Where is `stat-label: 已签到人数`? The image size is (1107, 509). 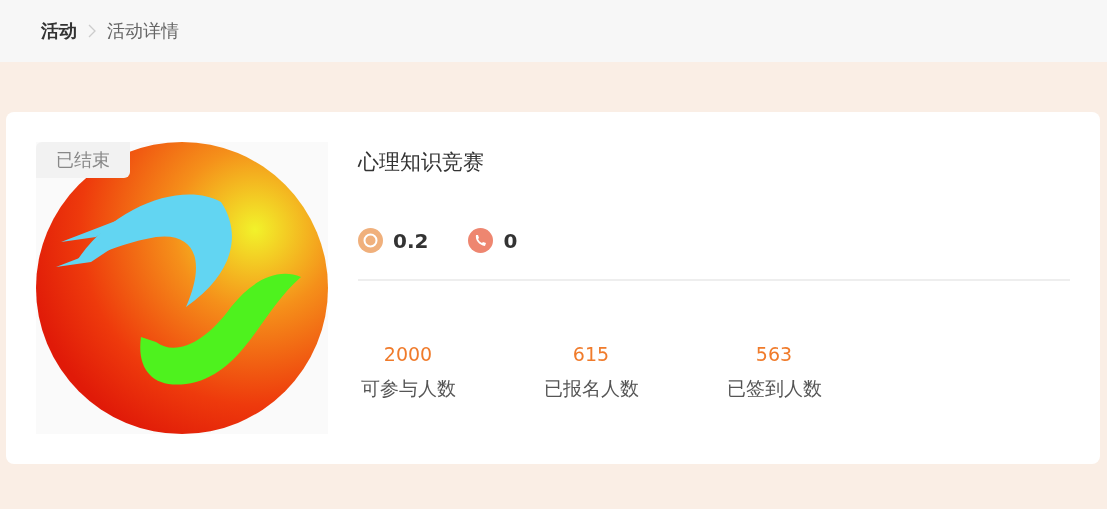 stat-label: 已签到人数 is located at coordinates (774, 388).